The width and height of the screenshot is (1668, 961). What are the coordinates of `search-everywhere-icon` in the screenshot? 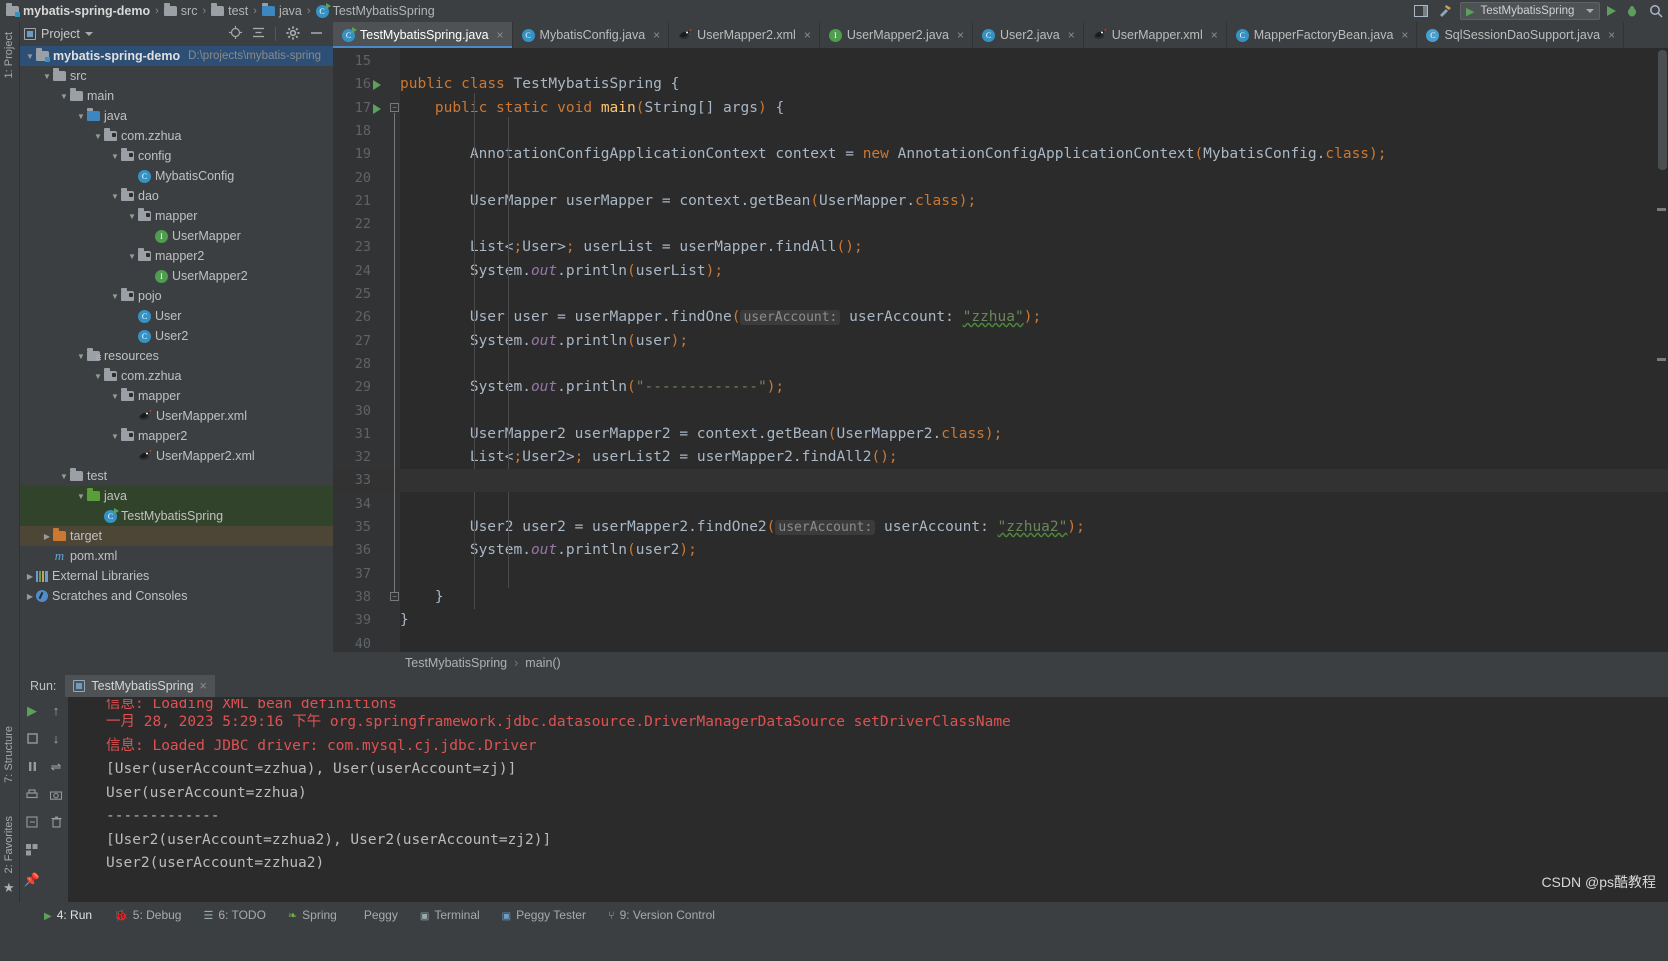 It's located at (1655, 11).